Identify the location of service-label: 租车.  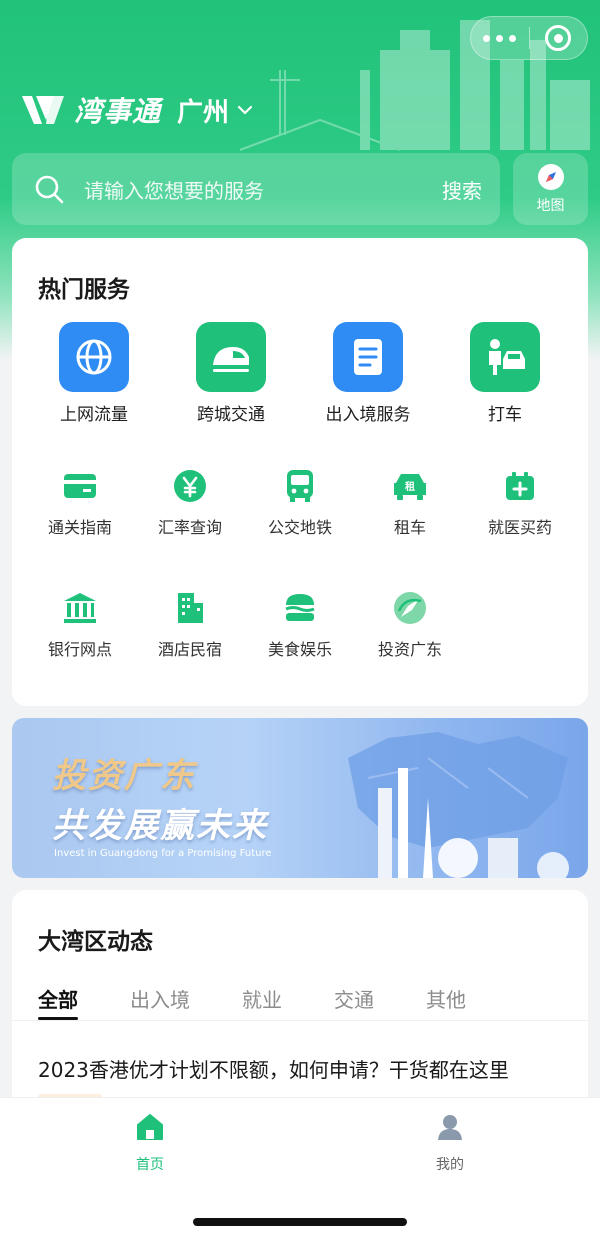
(409, 527).